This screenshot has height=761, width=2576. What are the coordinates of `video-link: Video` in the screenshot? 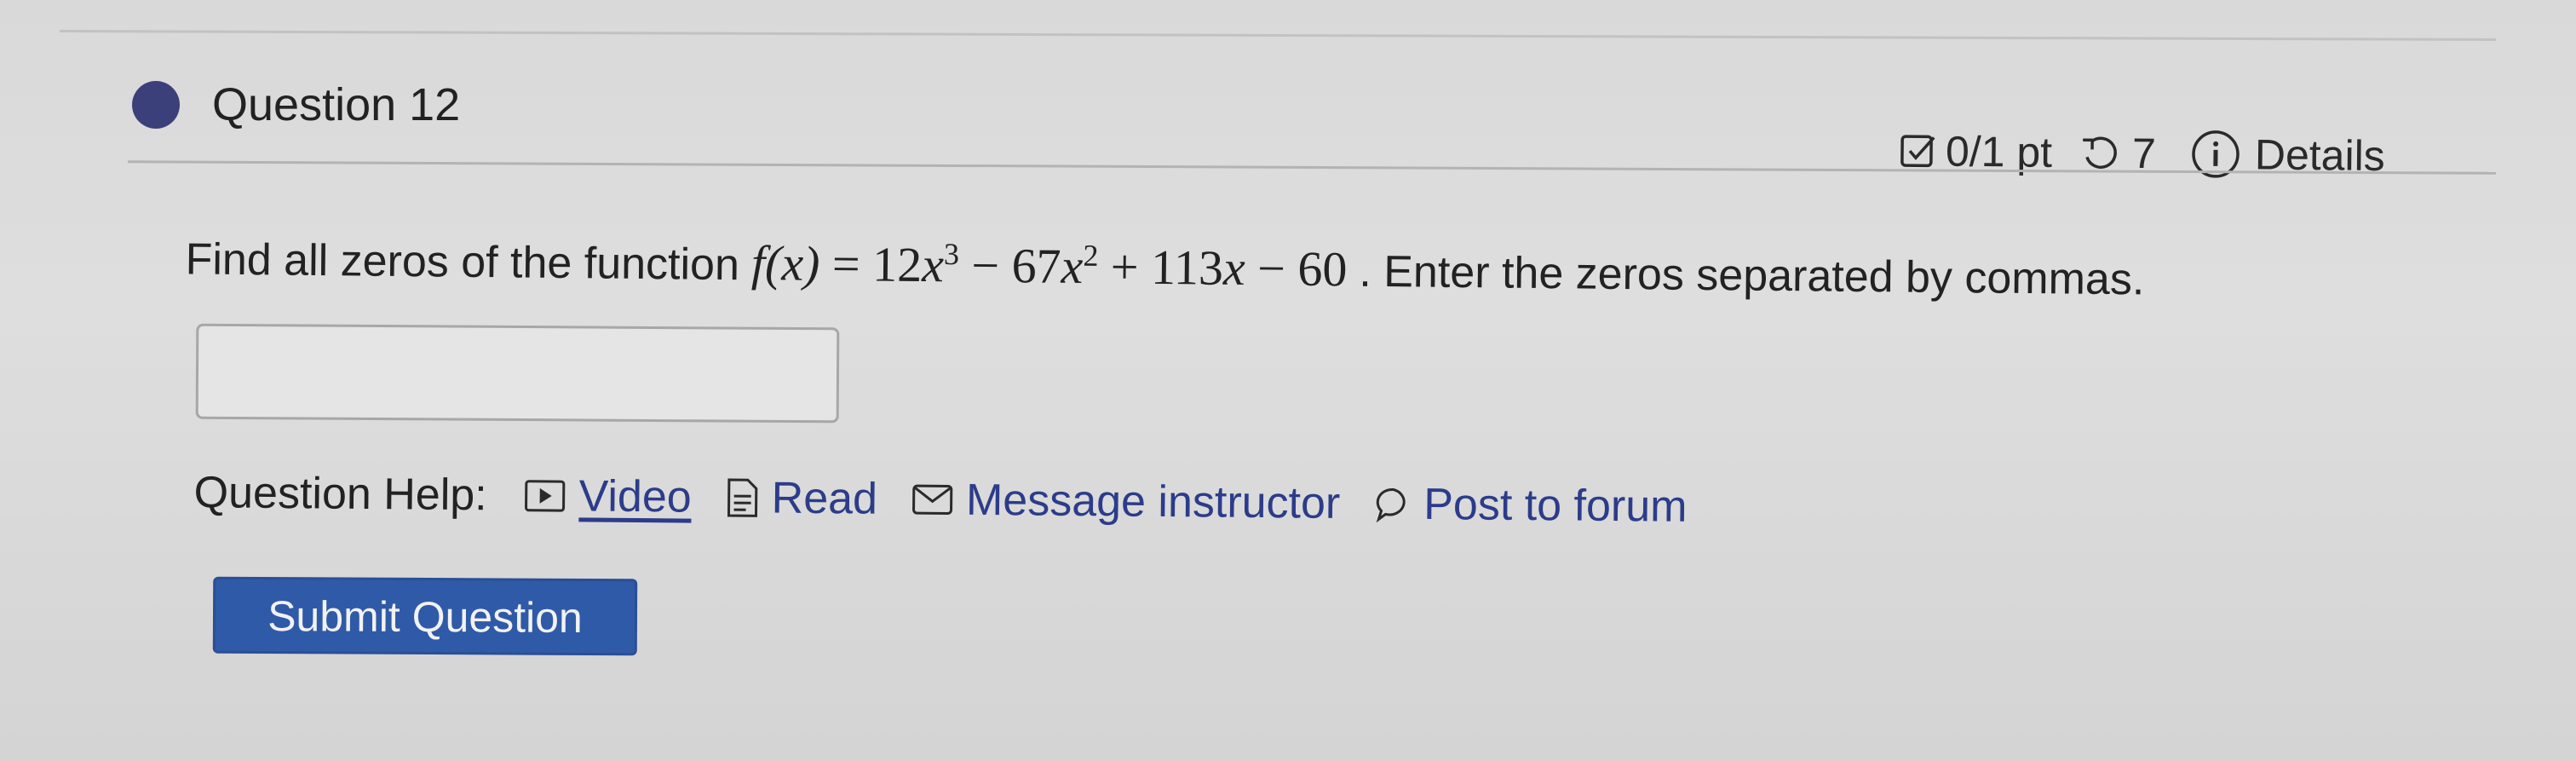 It's located at (608, 497).